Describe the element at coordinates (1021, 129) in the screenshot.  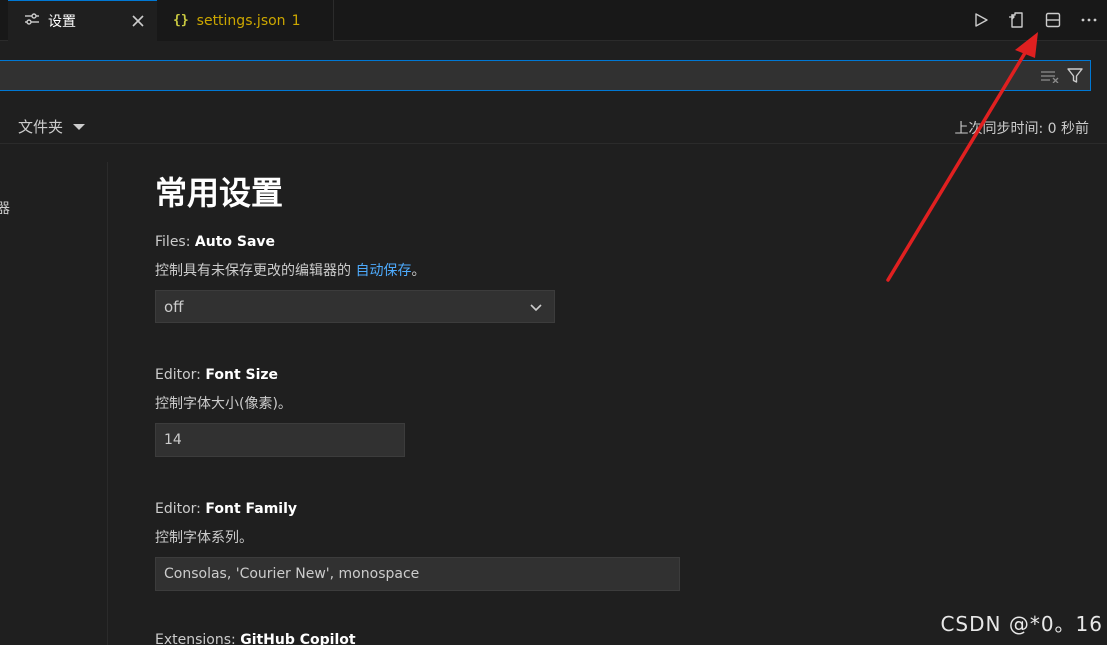
I see `sync-status: 上次同步时间: 0 秒前` at that location.